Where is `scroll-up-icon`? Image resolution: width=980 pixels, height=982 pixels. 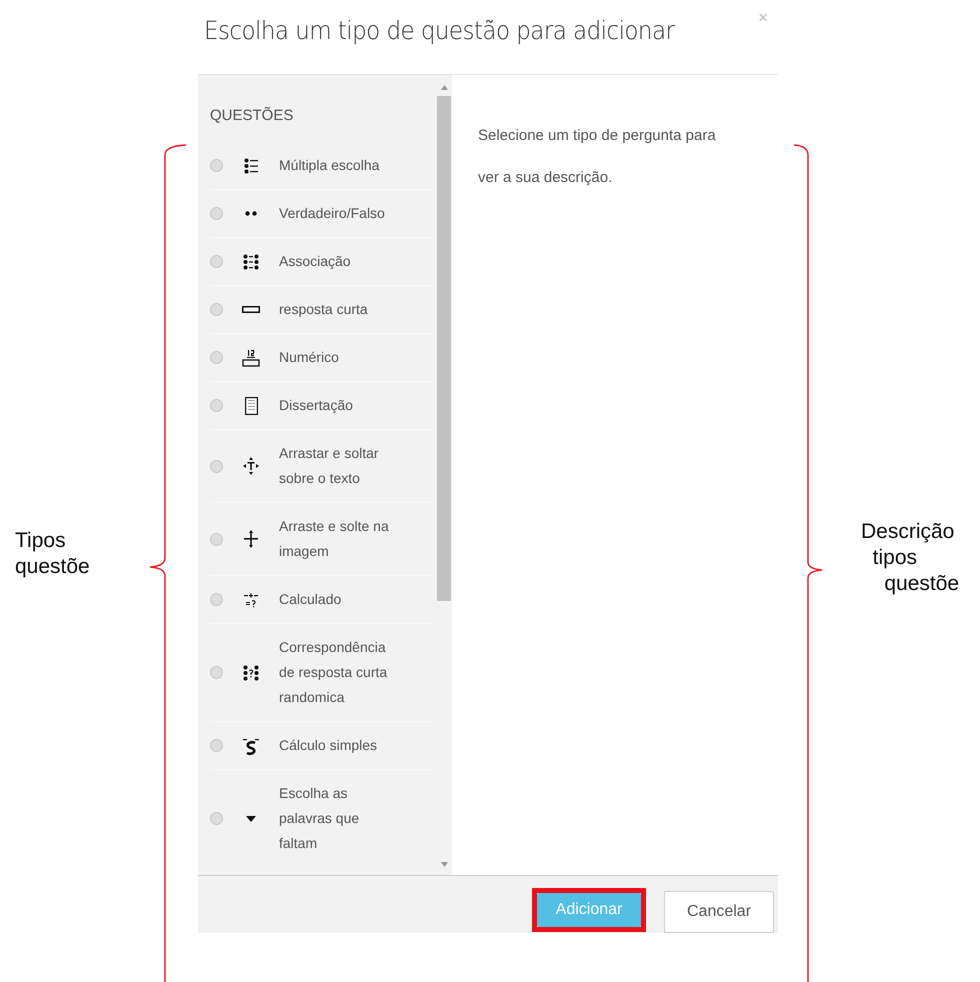 scroll-up-icon is located at coordinates (444, 87).